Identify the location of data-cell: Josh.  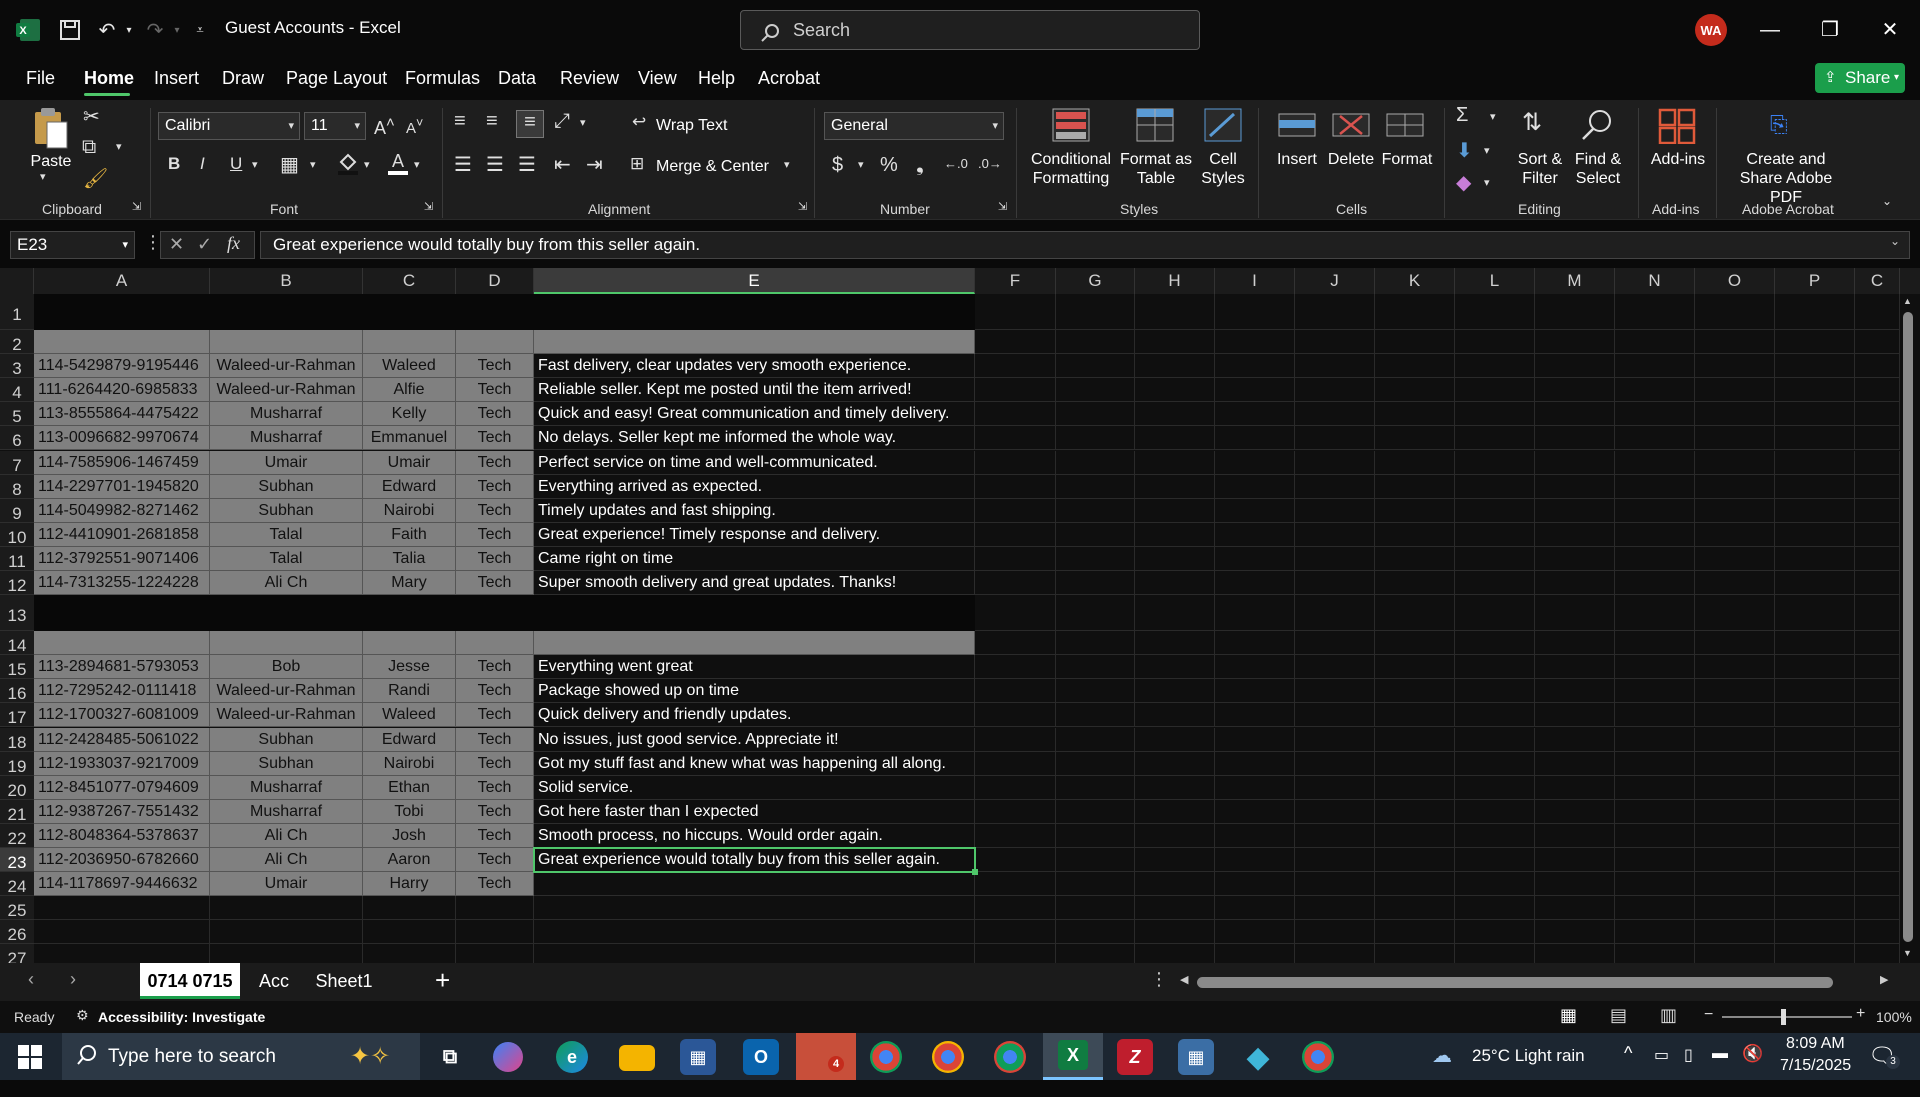
(409, 835).